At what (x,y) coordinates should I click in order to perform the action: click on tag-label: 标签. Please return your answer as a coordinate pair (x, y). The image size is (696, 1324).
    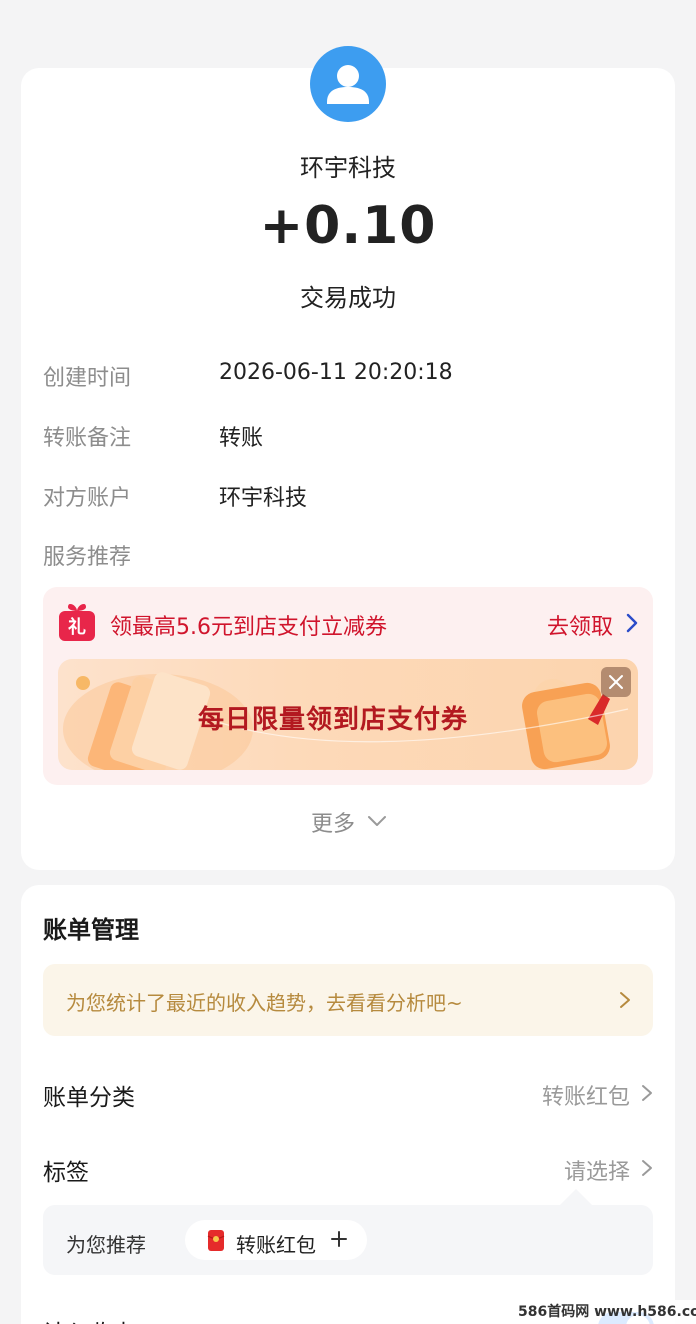
    Looking at the image, I should click on (66, 1173).